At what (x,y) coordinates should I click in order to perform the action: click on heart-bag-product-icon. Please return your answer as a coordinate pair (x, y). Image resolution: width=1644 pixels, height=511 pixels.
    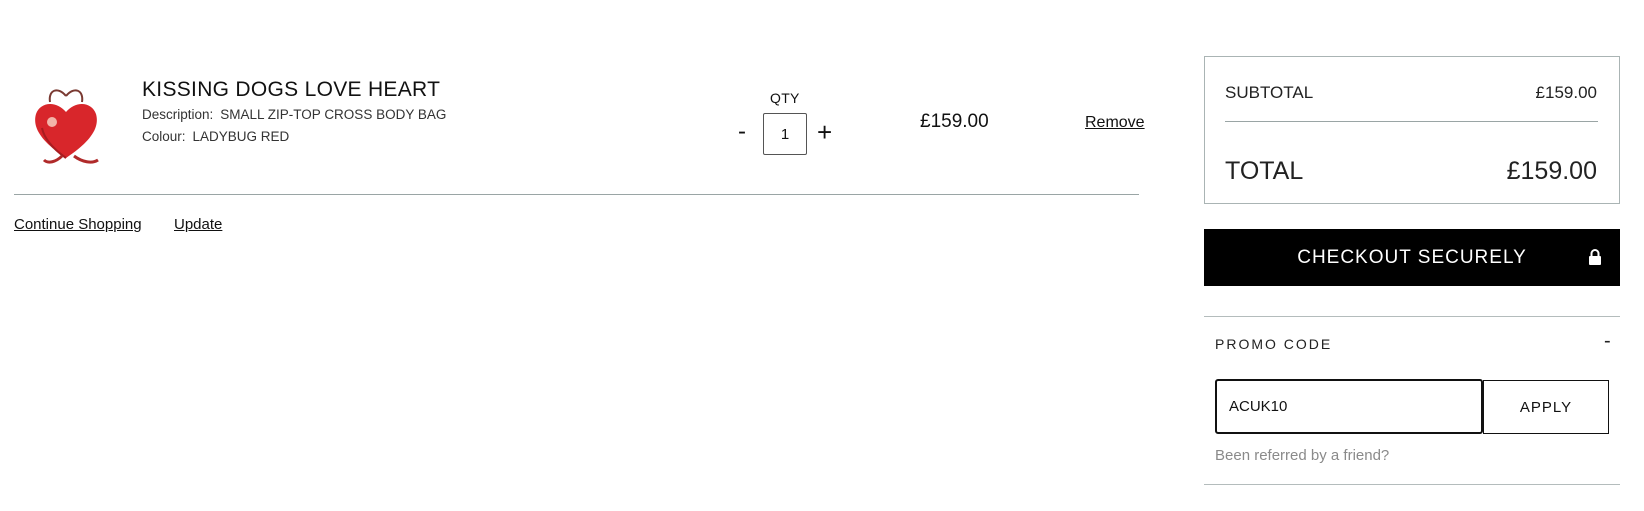
    Looking at the image, I should click on (67, 126).